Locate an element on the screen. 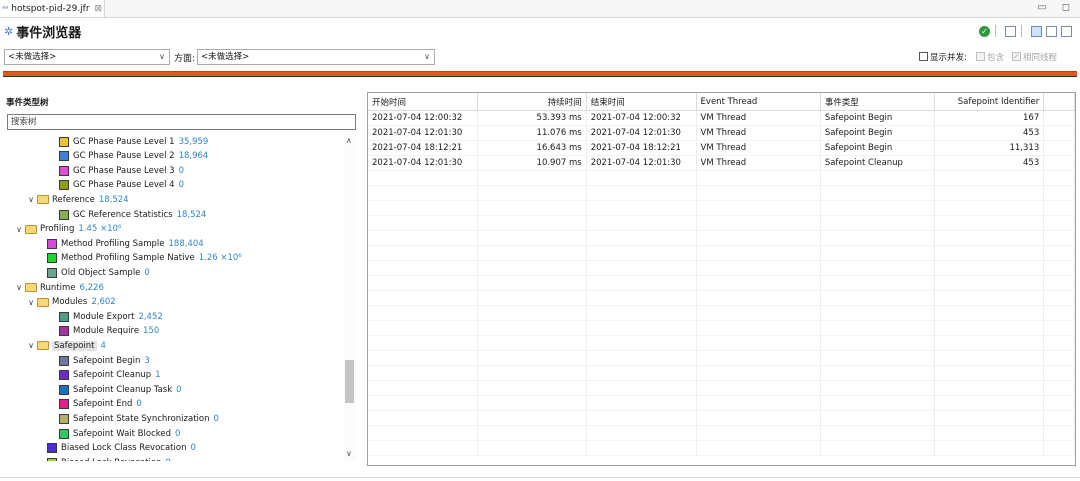  tree-folder: ∨ Reference 18,524 is located at coordinates (77, 199).